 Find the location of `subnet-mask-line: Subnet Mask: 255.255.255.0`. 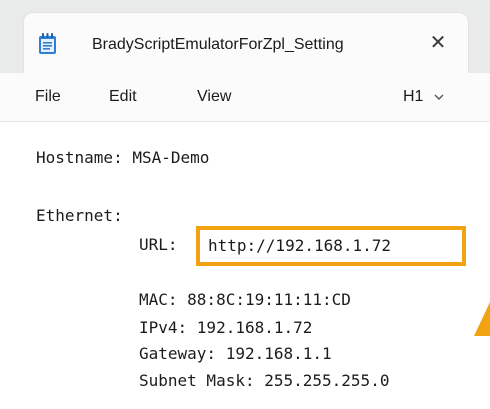

subnet-mask-line: Subnet Mask: 255.255.255.0 is located at coordinates (264, 380).